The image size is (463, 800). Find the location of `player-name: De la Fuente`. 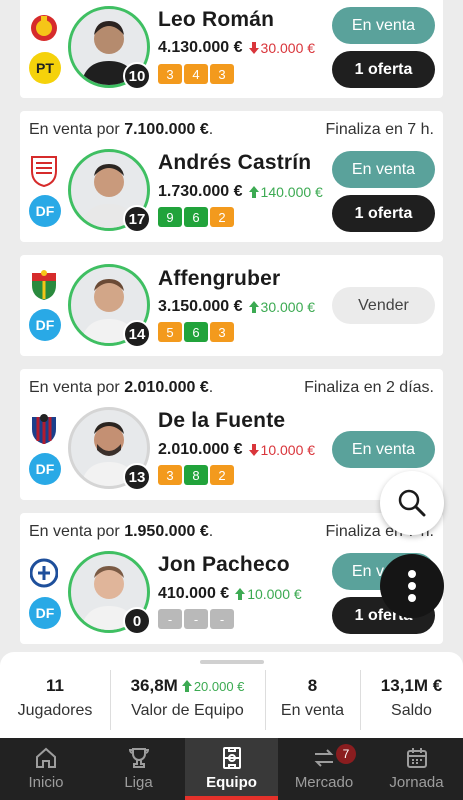

player-name: De la Fuente is located at coordinates (221, 421).